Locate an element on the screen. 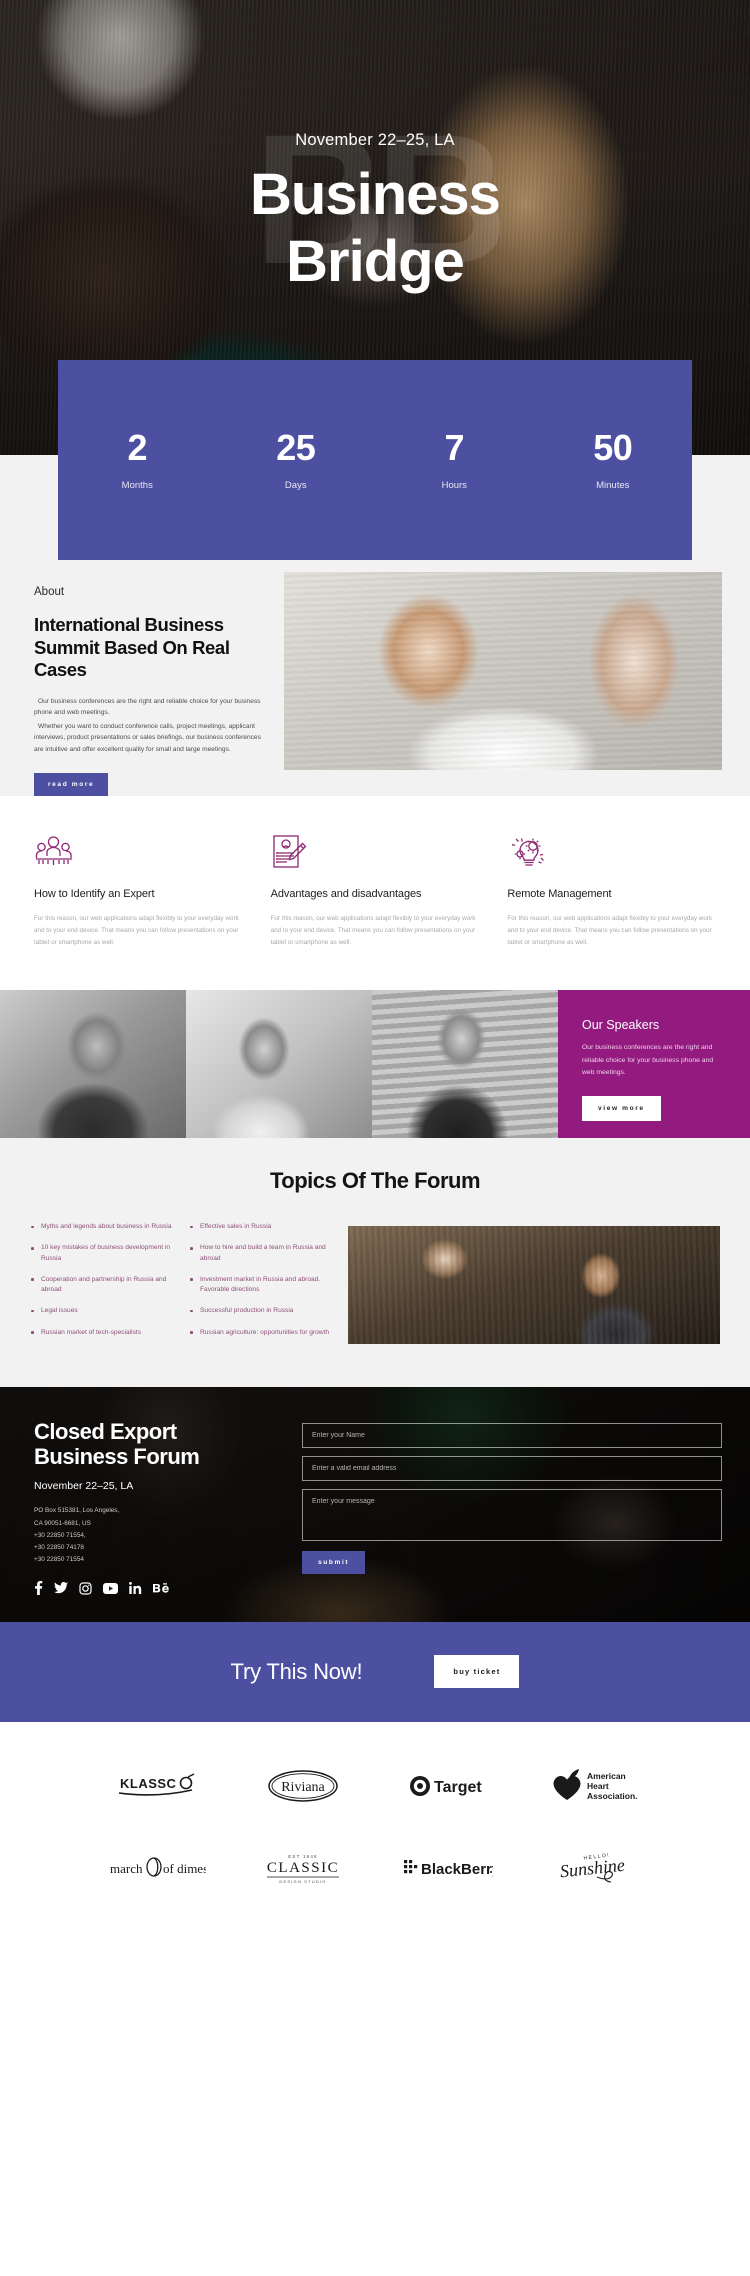  sunshine-logo: HELLO! Sunshine is located at coordinates (592, 1868).